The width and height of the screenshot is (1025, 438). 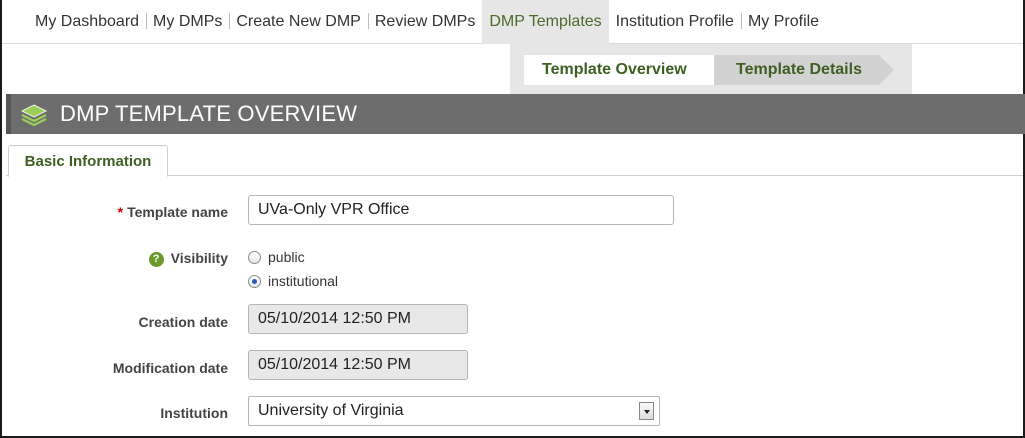 What do you see at coordinates (298, 22) in the screenshot?
I see `nav-item-create-new-dmp: Create New DMP` at bounding box center [298, 22].